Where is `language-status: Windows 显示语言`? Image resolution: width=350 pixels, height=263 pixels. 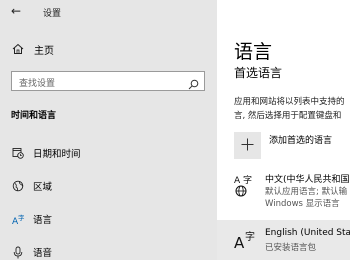 language-status: Windows 显示语言 is located at coordinates (302, 204).